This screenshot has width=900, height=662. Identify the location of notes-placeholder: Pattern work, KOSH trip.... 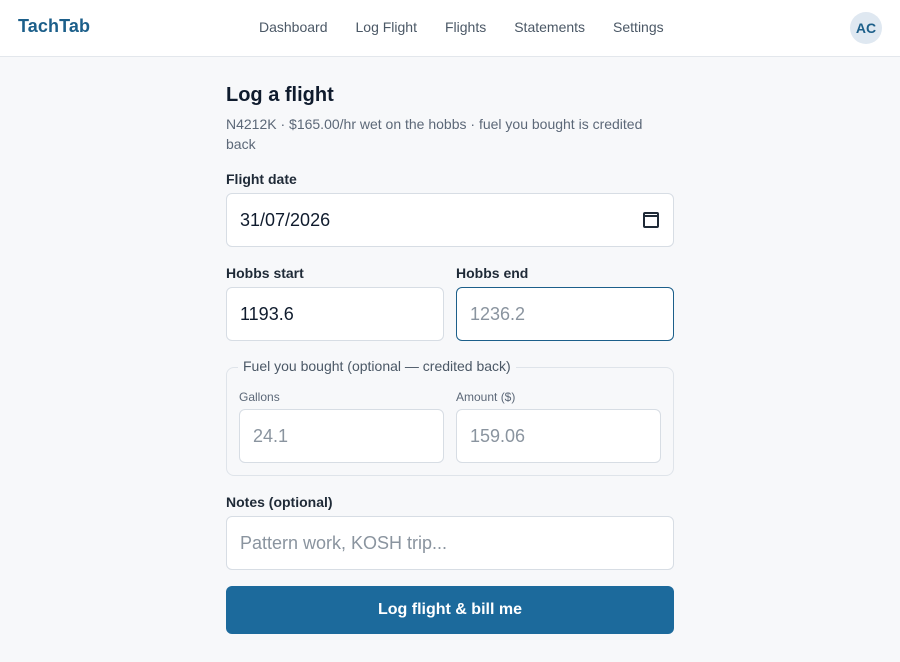
(344, 542).